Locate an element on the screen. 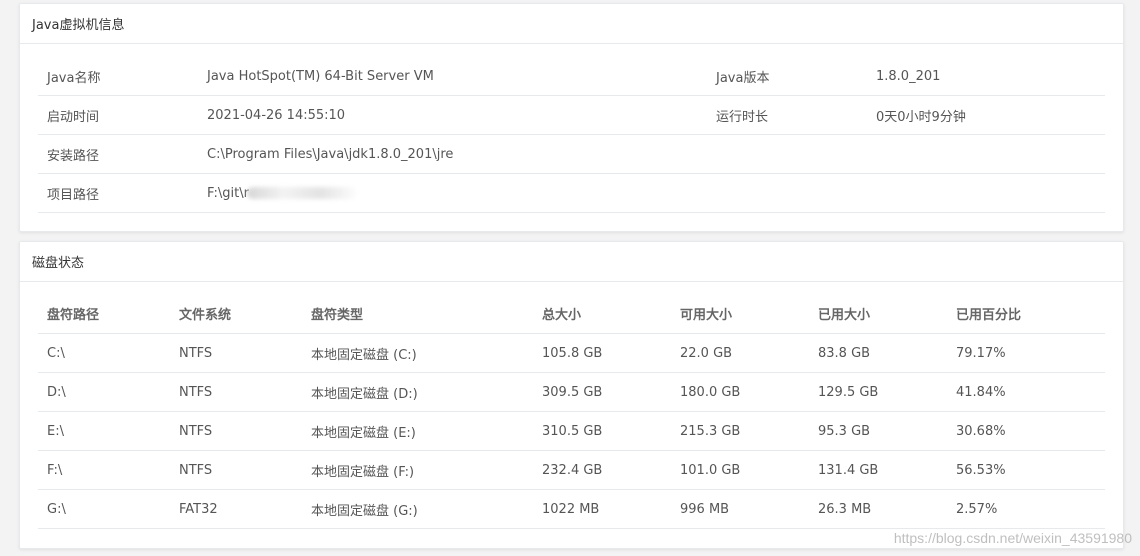 This screenshot has height=556, width=1140. column-header-used: 已用大小 is located at coordinates (878, 314).